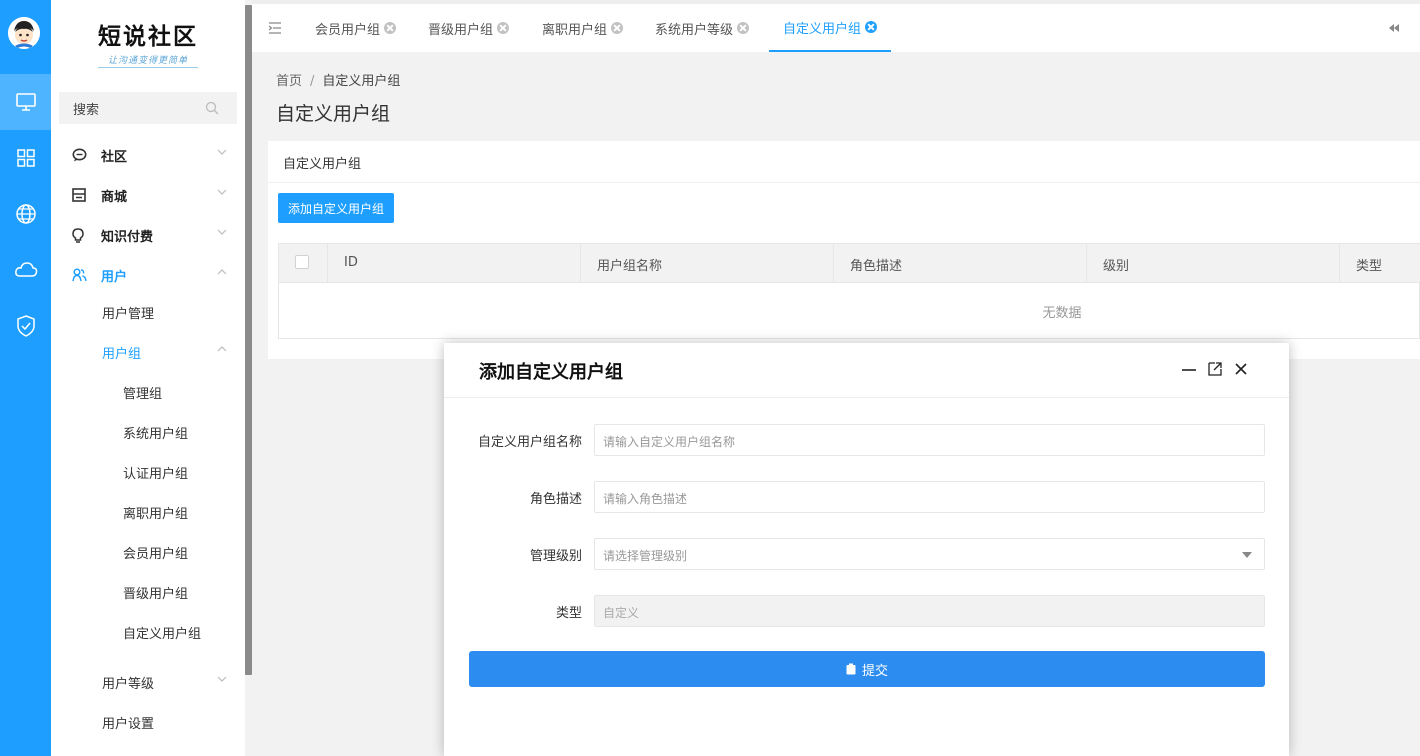 The width and height of the screenshot is (1420, 756). Describe the element at coordinates (86, 110) in the screenshot. I see `search-placeholder: 搜索` at that location.